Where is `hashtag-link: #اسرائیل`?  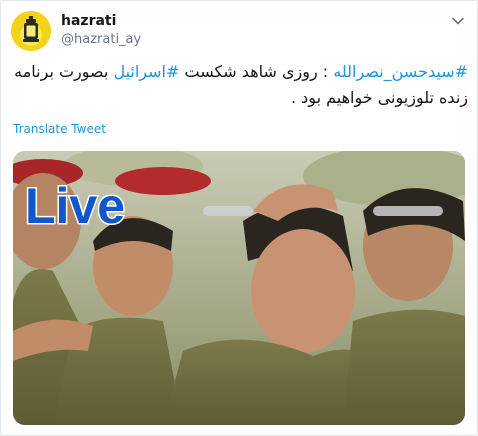 hashtag-link: #اسرائیل is located at coordinates (146, 71).